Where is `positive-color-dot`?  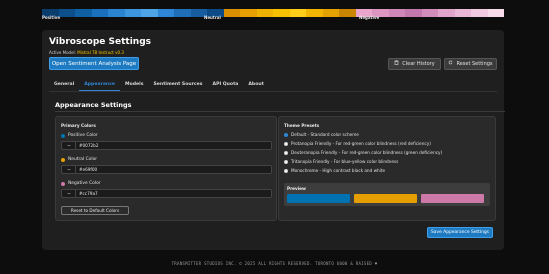 positive-color-dot is located at coordinates (63, 135).